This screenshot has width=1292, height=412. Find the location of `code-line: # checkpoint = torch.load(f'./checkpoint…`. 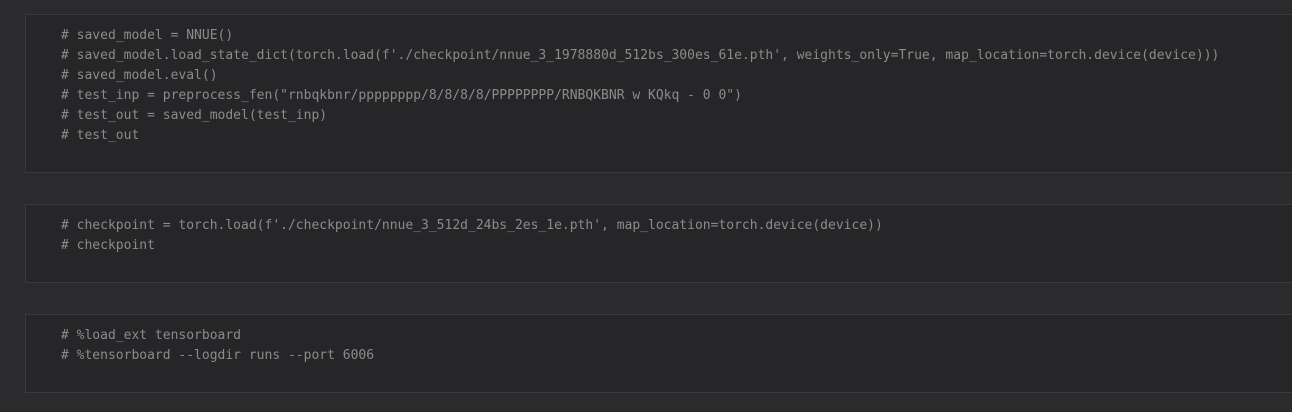

code-line: # checkpoint = torch.load(f'./checkpoint… is located at coordinates (472, 226).